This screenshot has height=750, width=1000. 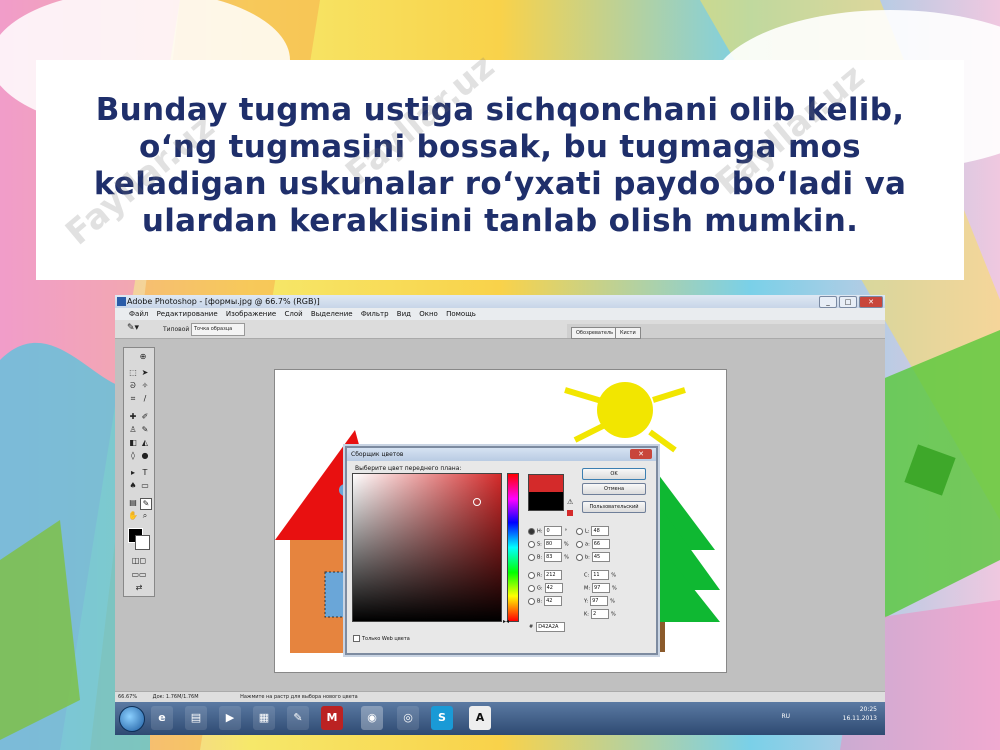 I want to click on language-indicator: RU, so click(x=785, y=716).